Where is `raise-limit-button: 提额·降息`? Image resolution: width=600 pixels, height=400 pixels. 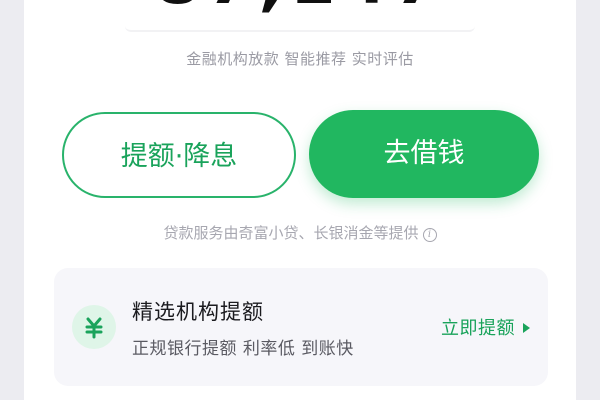
raise-limit-button: 提额·降息 is located at coordinates (179, 155).